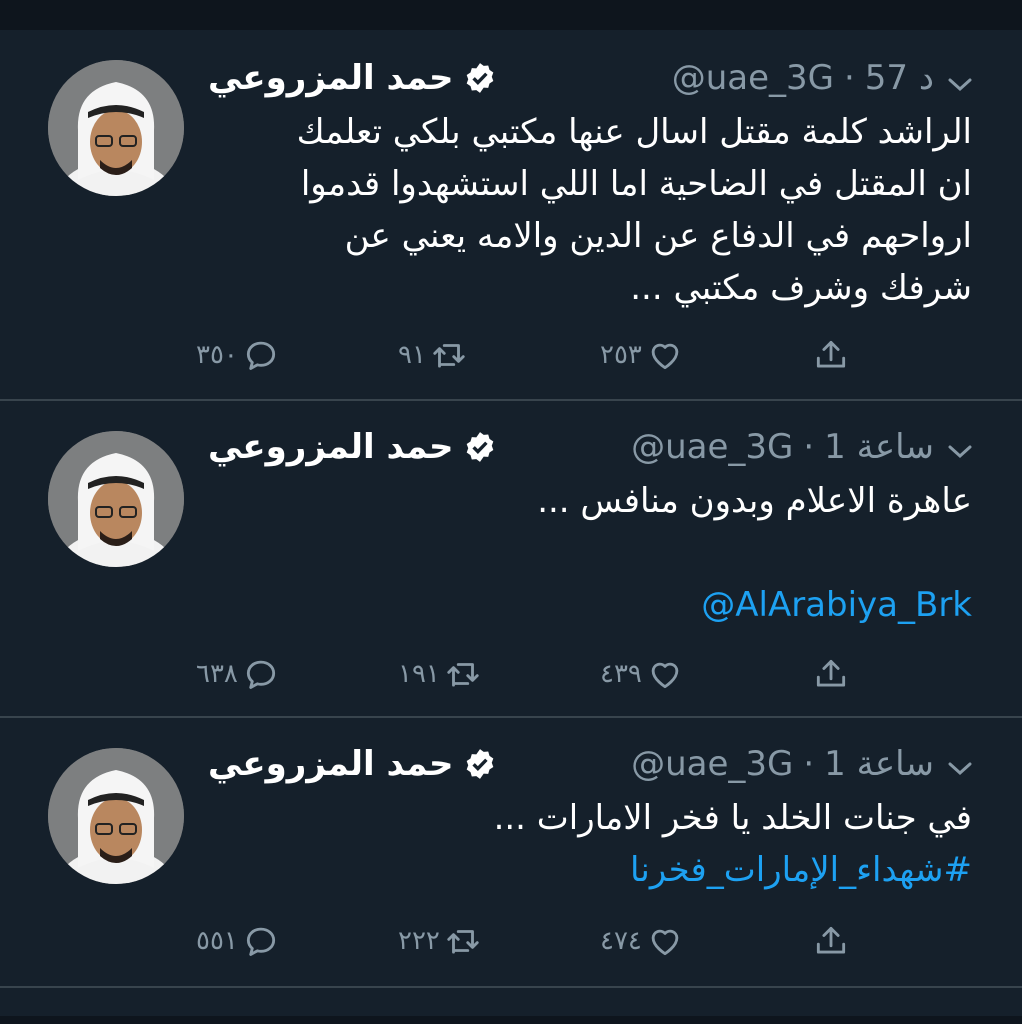 Image resolution: width=1022 pixels, height=1024 pixels. I want to click on reply-button: ٦٣٨, so click(238, 674).